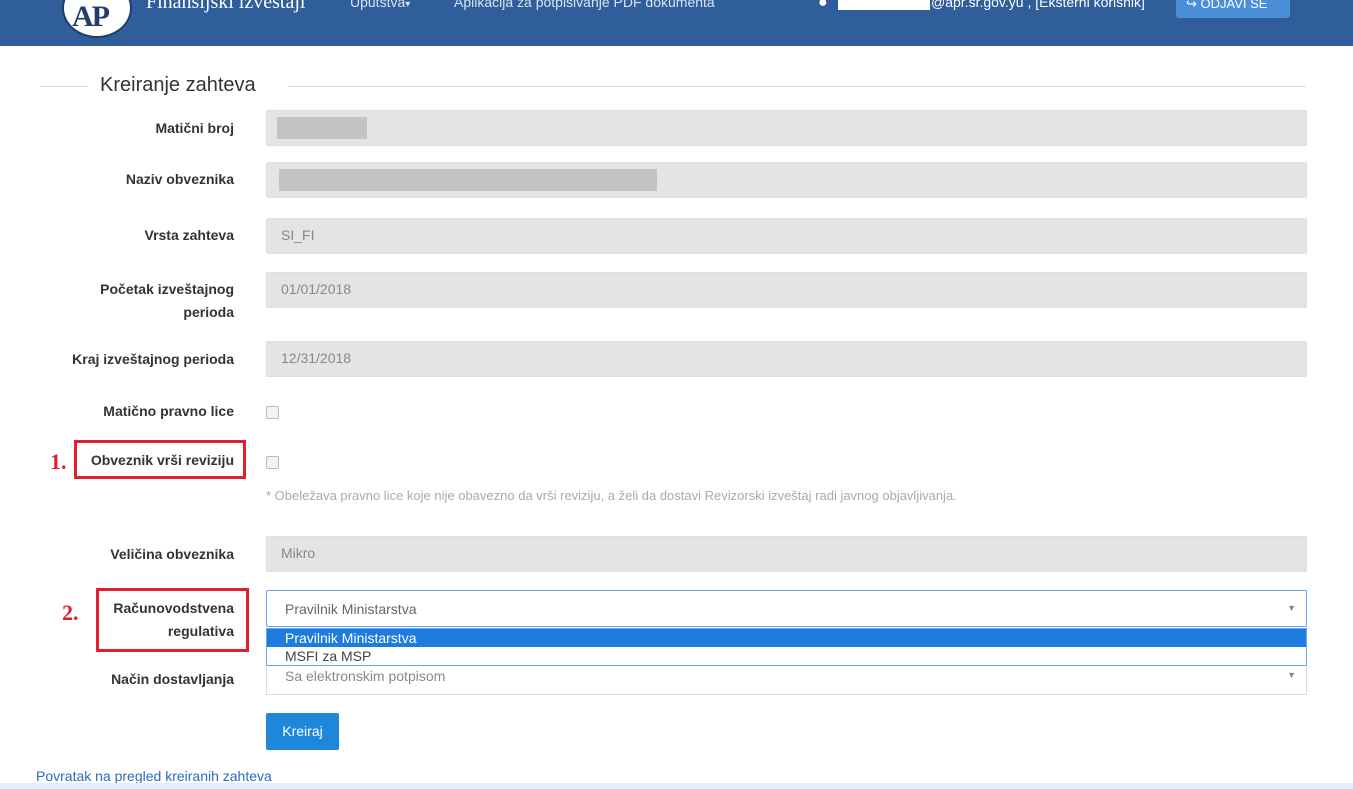 Image resolution: width=1353 pixels, height=789 pixels. What do you see at coordinates (208, 312) in the screenshot?
I see `pocetak-label-line2: perioda` at bounding box center [208, 312].